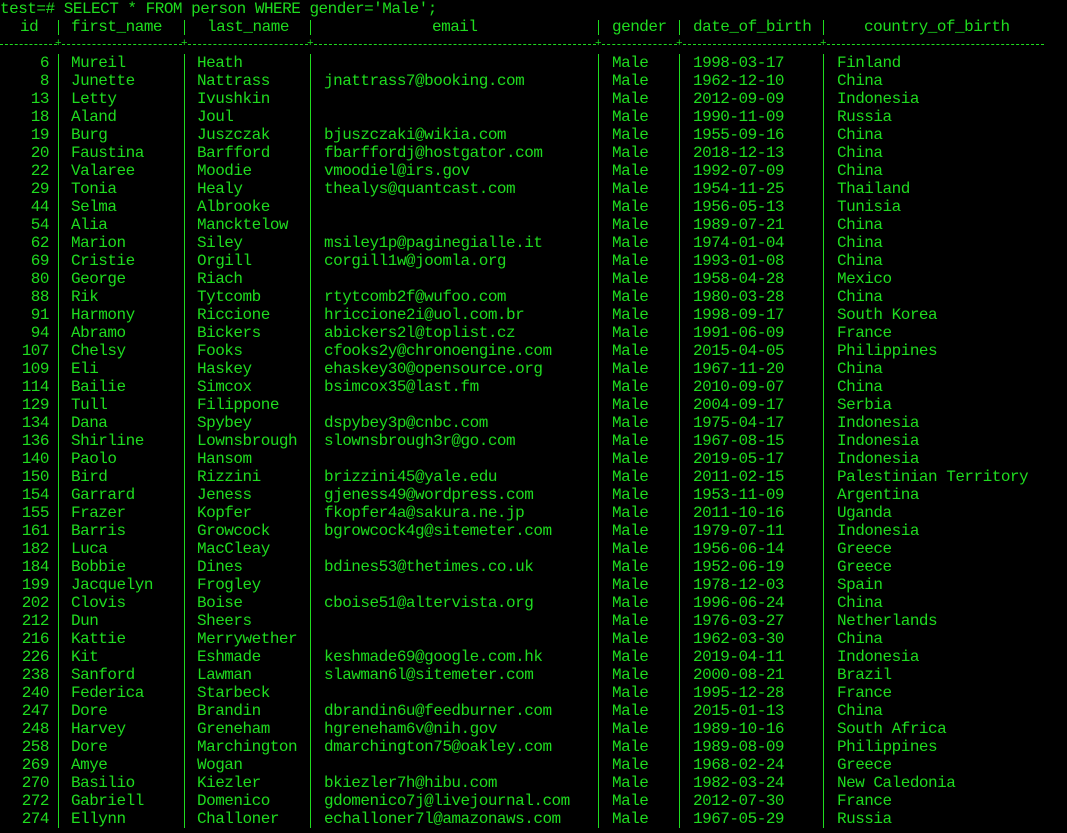 Image resolution: width=1067 pixels, height=833 pixels. I want to click on cell-date-of-birth: 1998-03-17, so click(739, 63).